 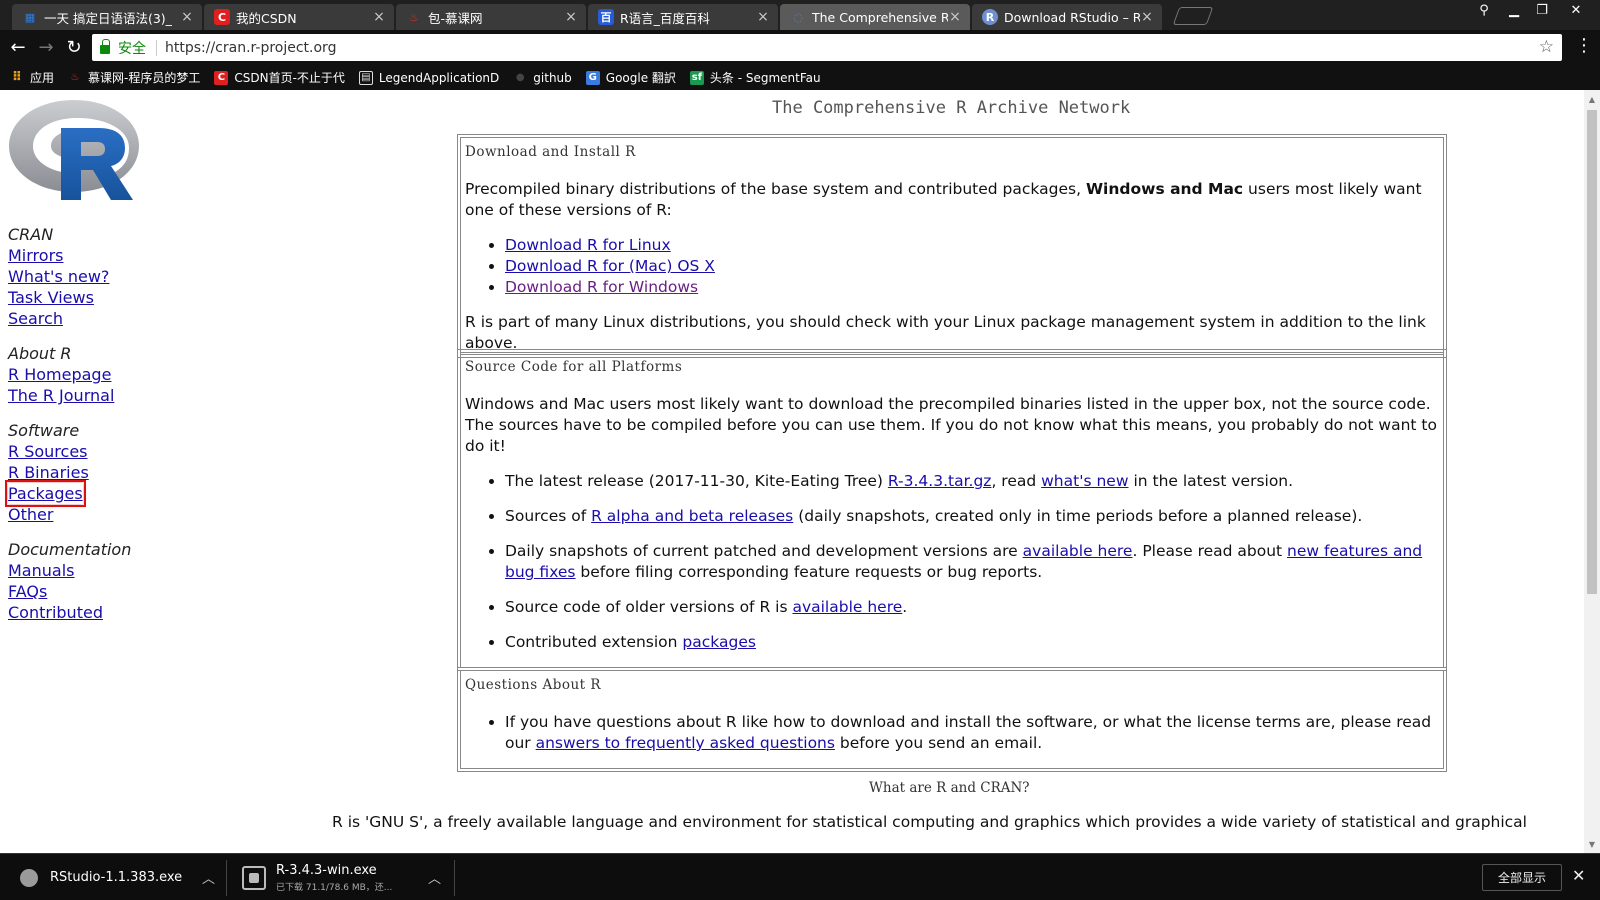 I want to click on download-filename: R-3.4.3-win.exe, so click(x=326, y=870).